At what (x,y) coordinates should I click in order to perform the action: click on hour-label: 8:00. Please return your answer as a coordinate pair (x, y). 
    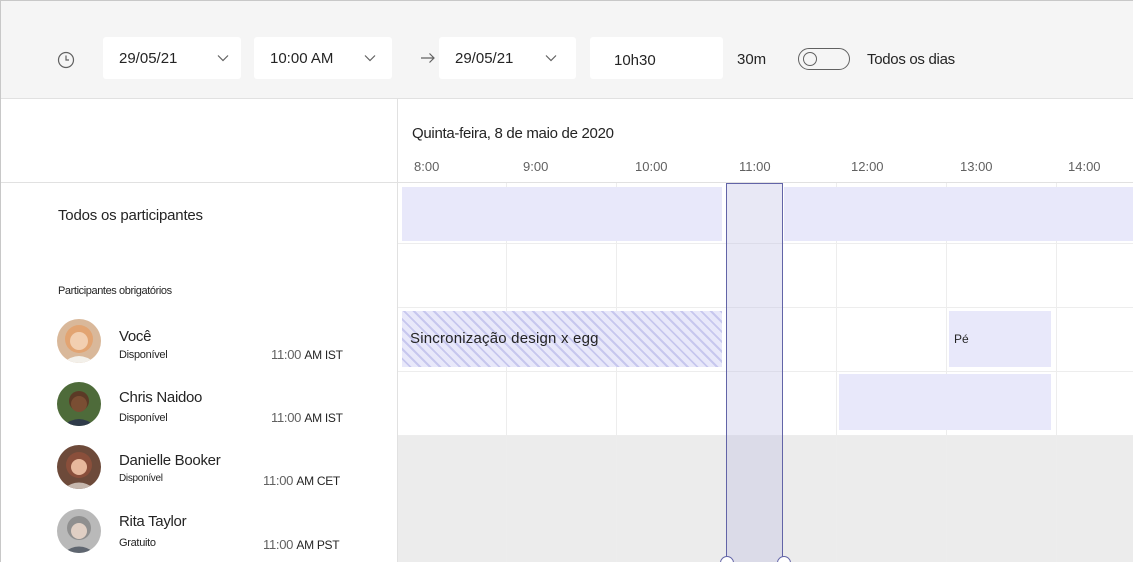
    Looking at the image, I should click on (427, 166).